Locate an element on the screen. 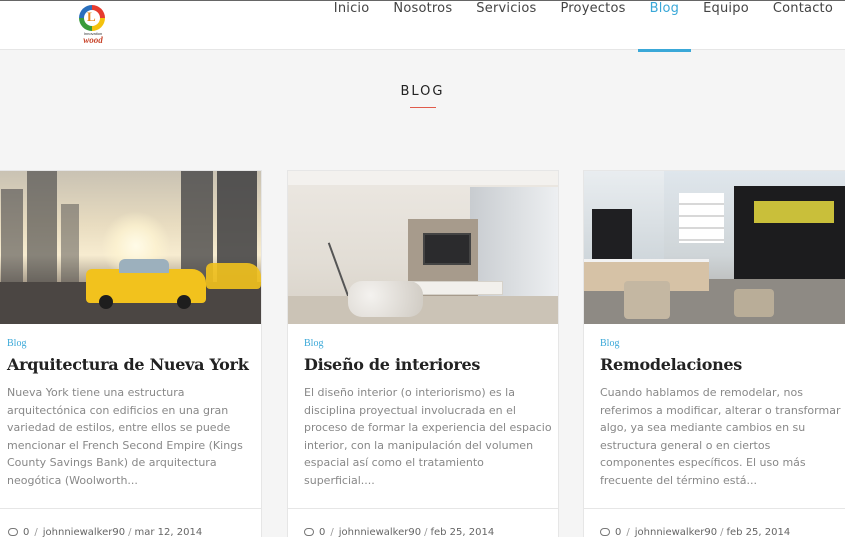  ottoman is located at coordinates (385, 299).